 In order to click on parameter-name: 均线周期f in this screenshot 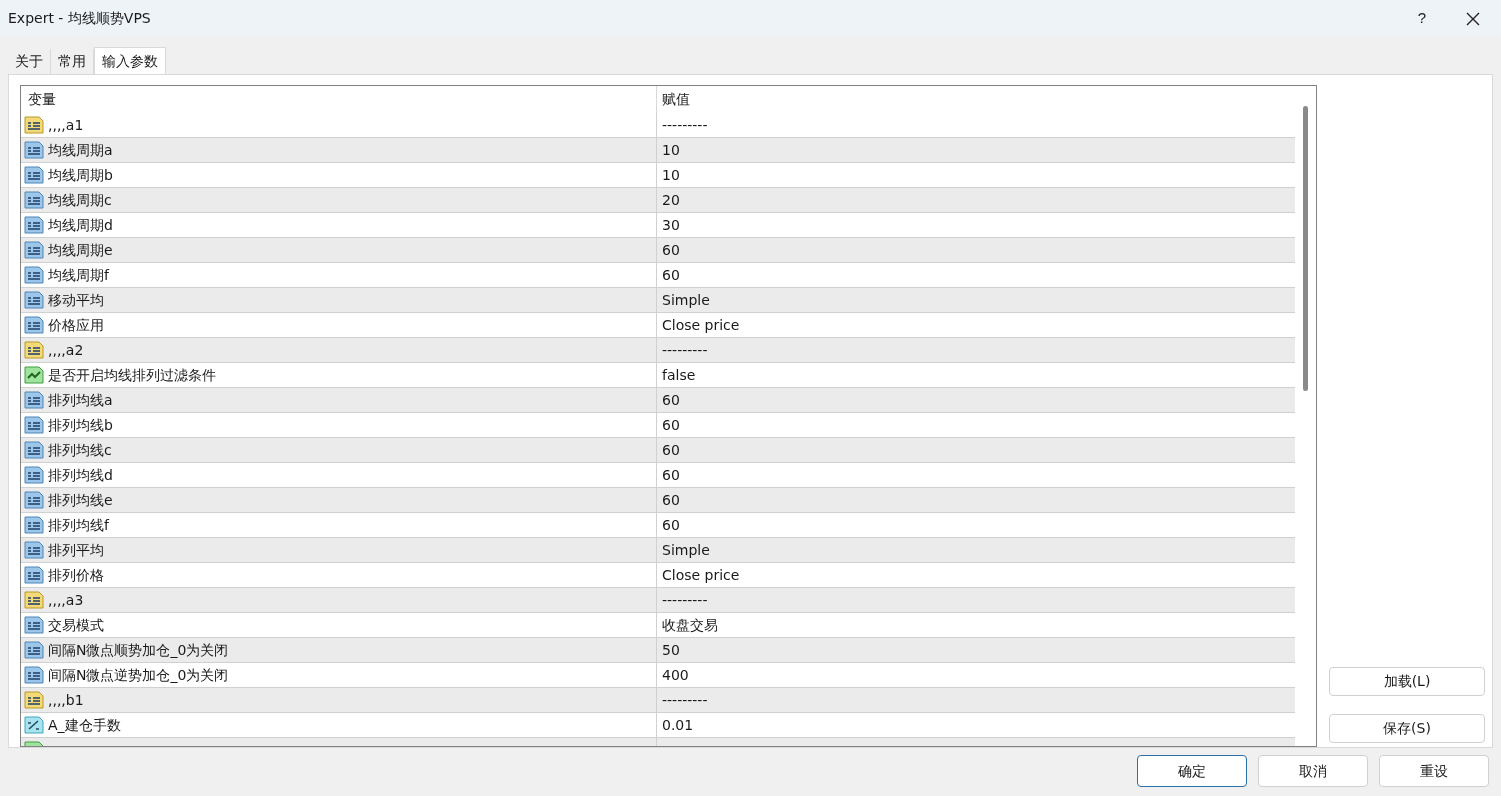, I will do `click(78, 275)`.